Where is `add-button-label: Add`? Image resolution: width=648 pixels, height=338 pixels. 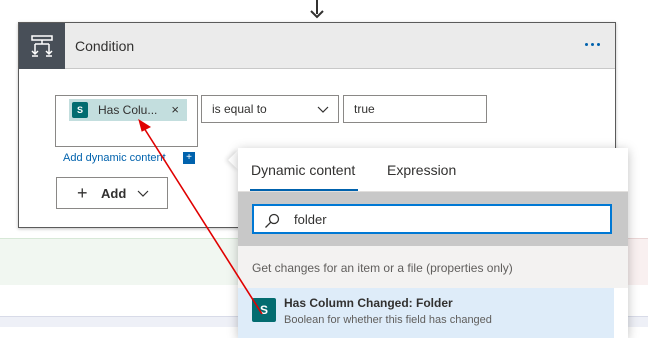 add-button-label: Add is located at coordinates (114, 193).